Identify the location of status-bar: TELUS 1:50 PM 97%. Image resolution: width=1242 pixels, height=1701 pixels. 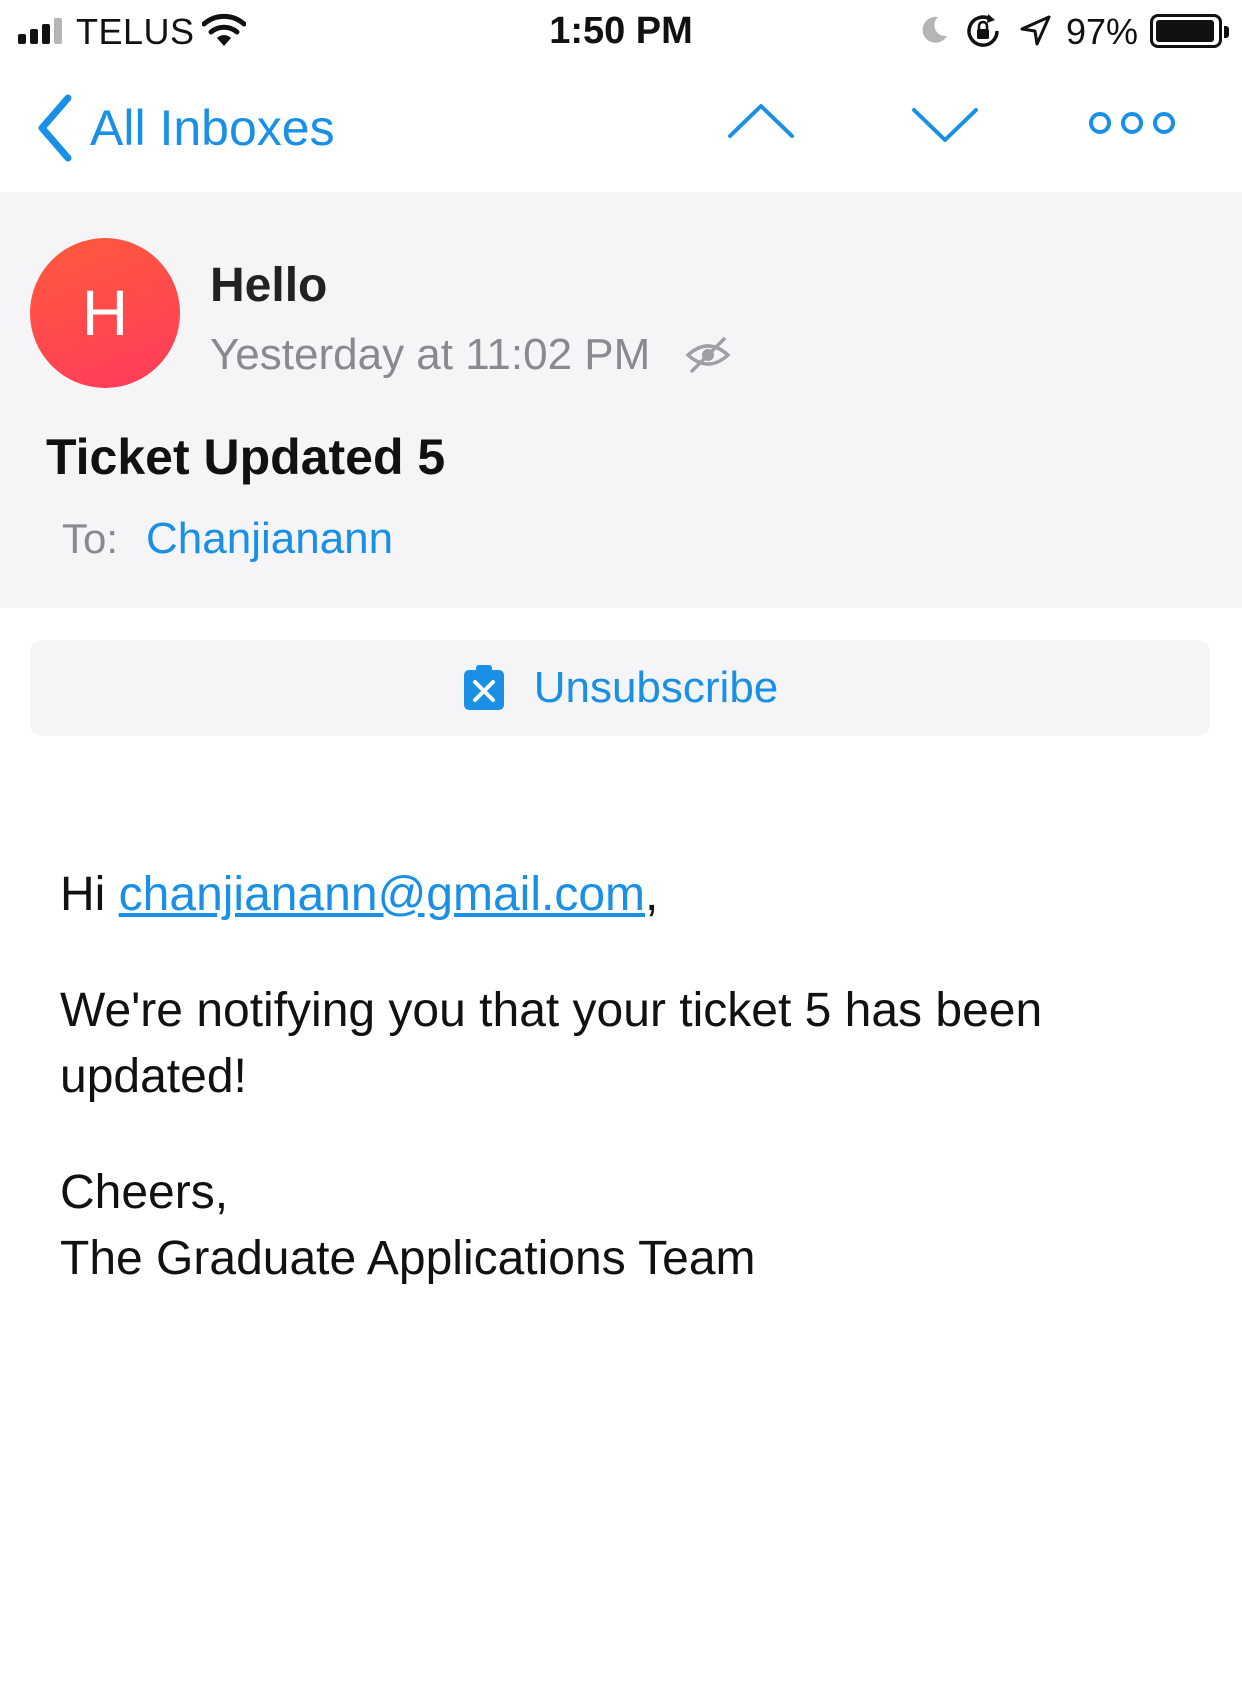
(621, 32).